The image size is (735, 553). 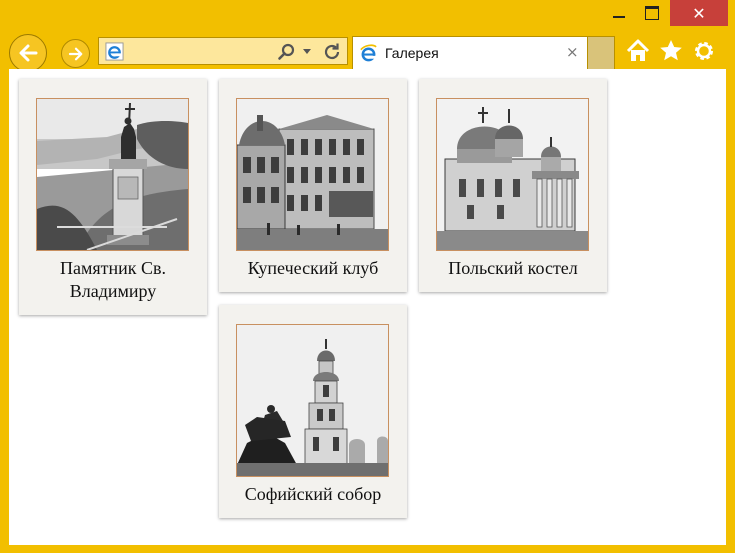 I want to click on tab-gallery: Галерея ×, so click(x=470, y=52).